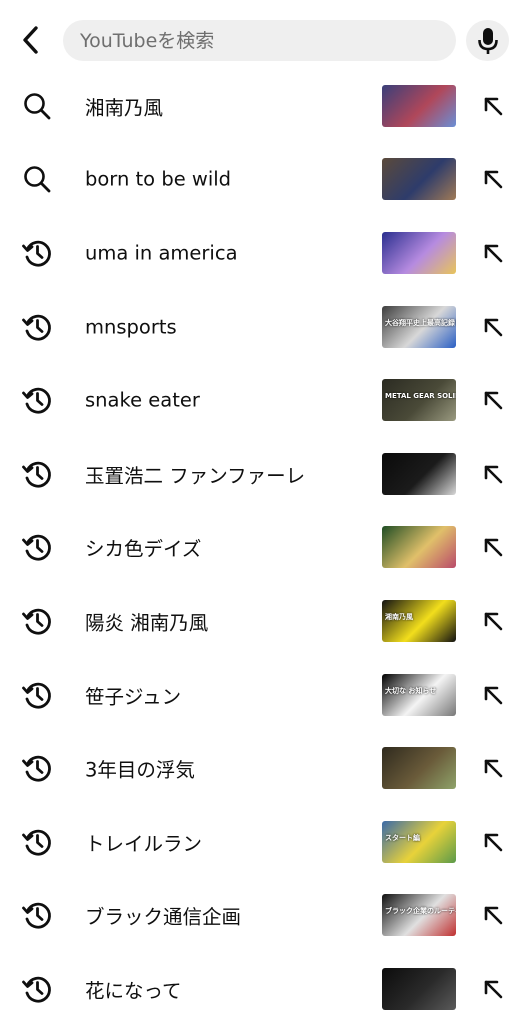 Image resolution: width=530 pixels, height=1026 pixels. I want to click on suggestion-label: ブラック通信企画, so click(163, 917).